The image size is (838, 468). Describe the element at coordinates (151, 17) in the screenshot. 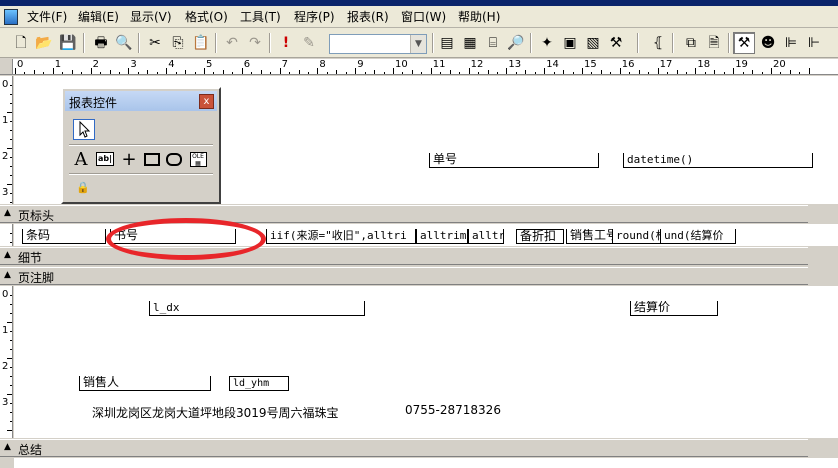

I see `menu-view: 显示(V)` at that location.